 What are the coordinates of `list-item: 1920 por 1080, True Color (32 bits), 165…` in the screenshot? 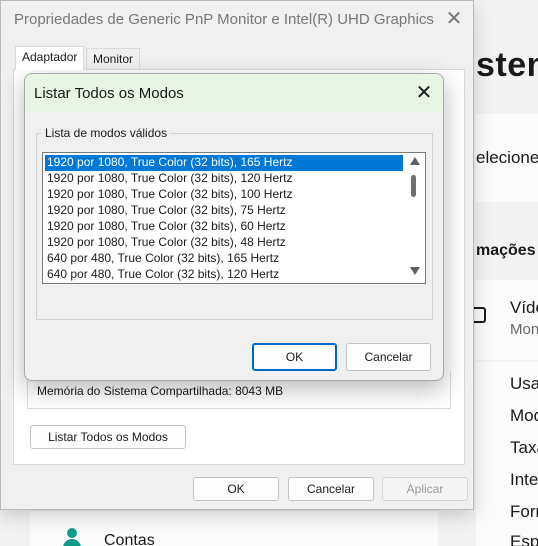 It's located at (224, 163).